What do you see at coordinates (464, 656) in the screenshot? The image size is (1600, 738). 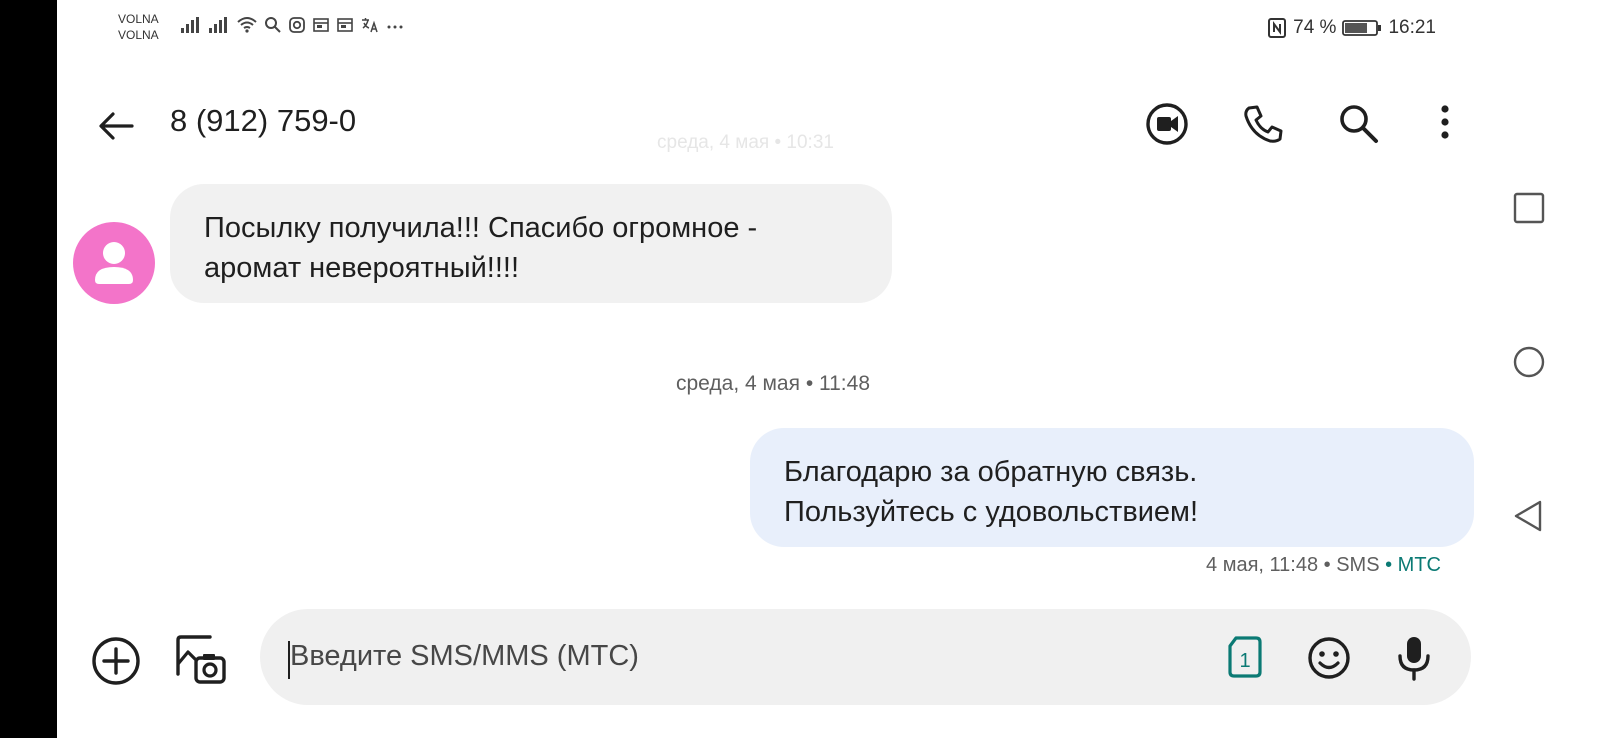 I see `message-input: Введите SMS/MMS (МТС)` at bounding box center [464, 656].